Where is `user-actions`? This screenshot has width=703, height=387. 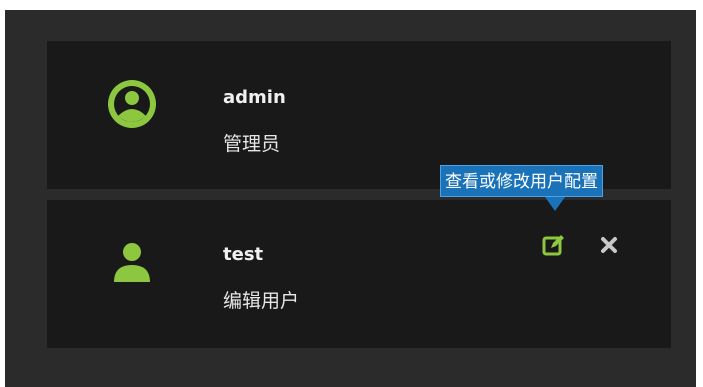 user-actions is located at coordinates (581, 247).